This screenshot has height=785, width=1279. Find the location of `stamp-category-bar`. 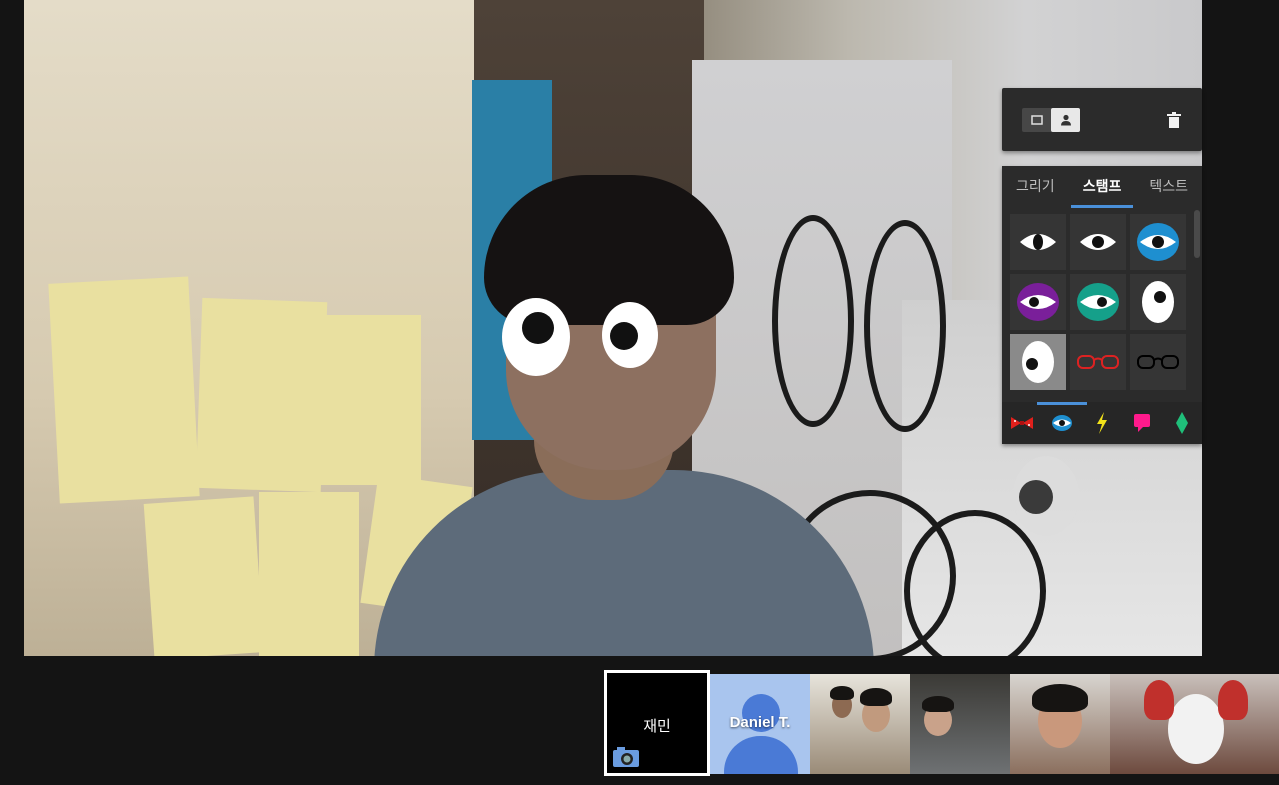

stamp-category-bar is located at coordinates (1102, 423).